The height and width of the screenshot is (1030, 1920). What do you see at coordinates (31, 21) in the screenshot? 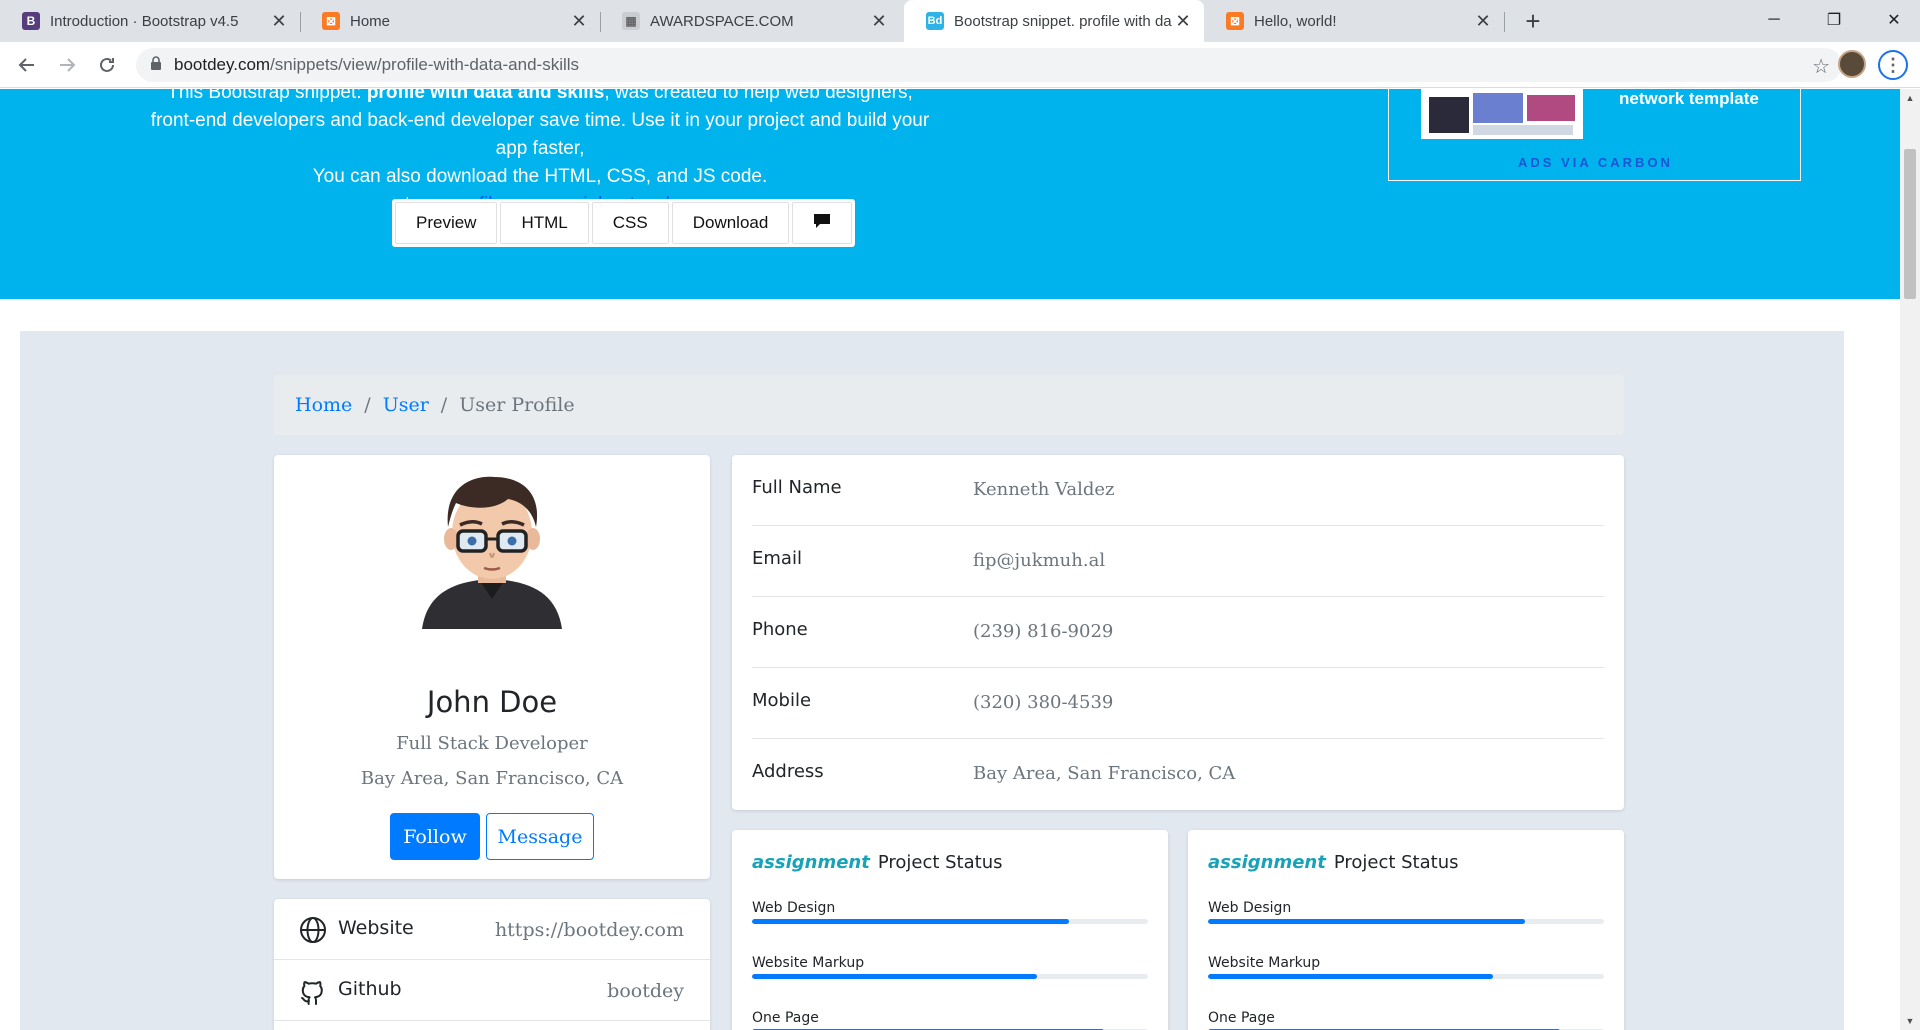
I see `bootstrap-favicon-icon: B` at bounding box center [31, 21].